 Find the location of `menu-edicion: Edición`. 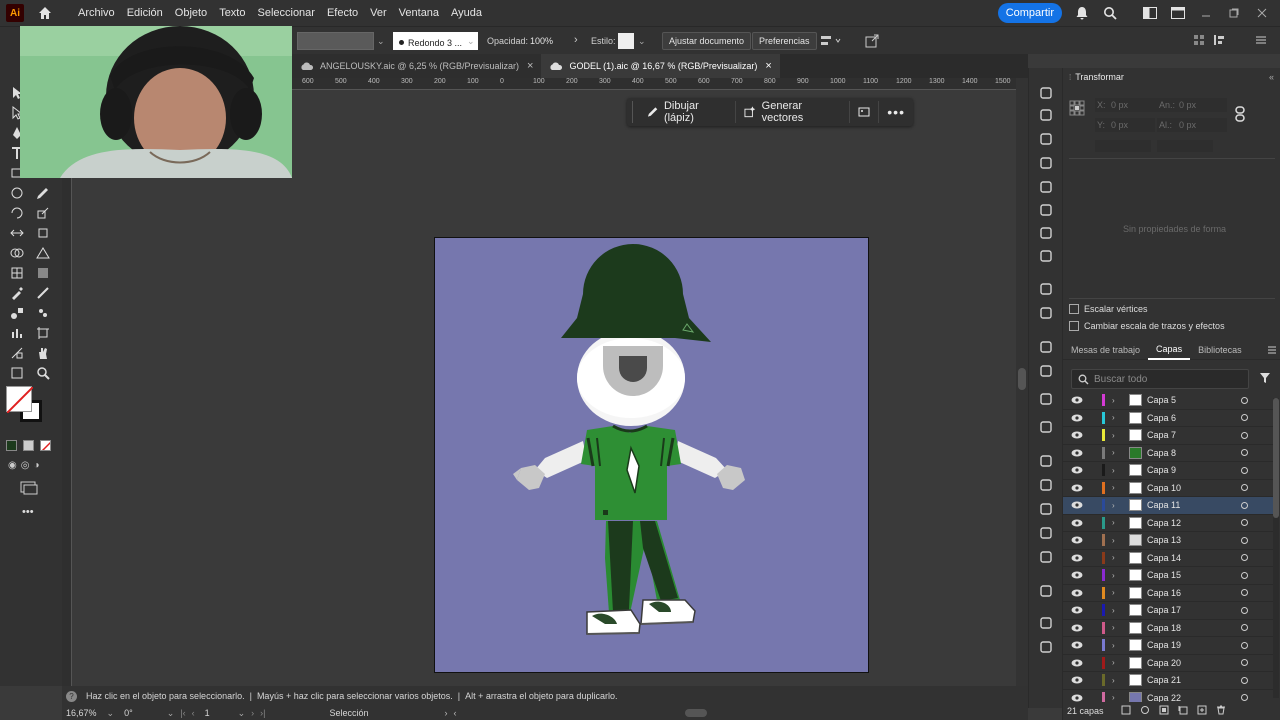

menu-edicion: Edición is located at coordinates (145, 13).